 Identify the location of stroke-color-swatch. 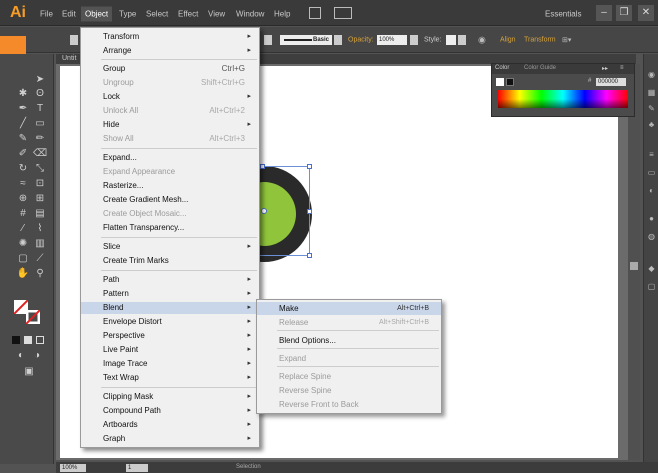
(510, 82).